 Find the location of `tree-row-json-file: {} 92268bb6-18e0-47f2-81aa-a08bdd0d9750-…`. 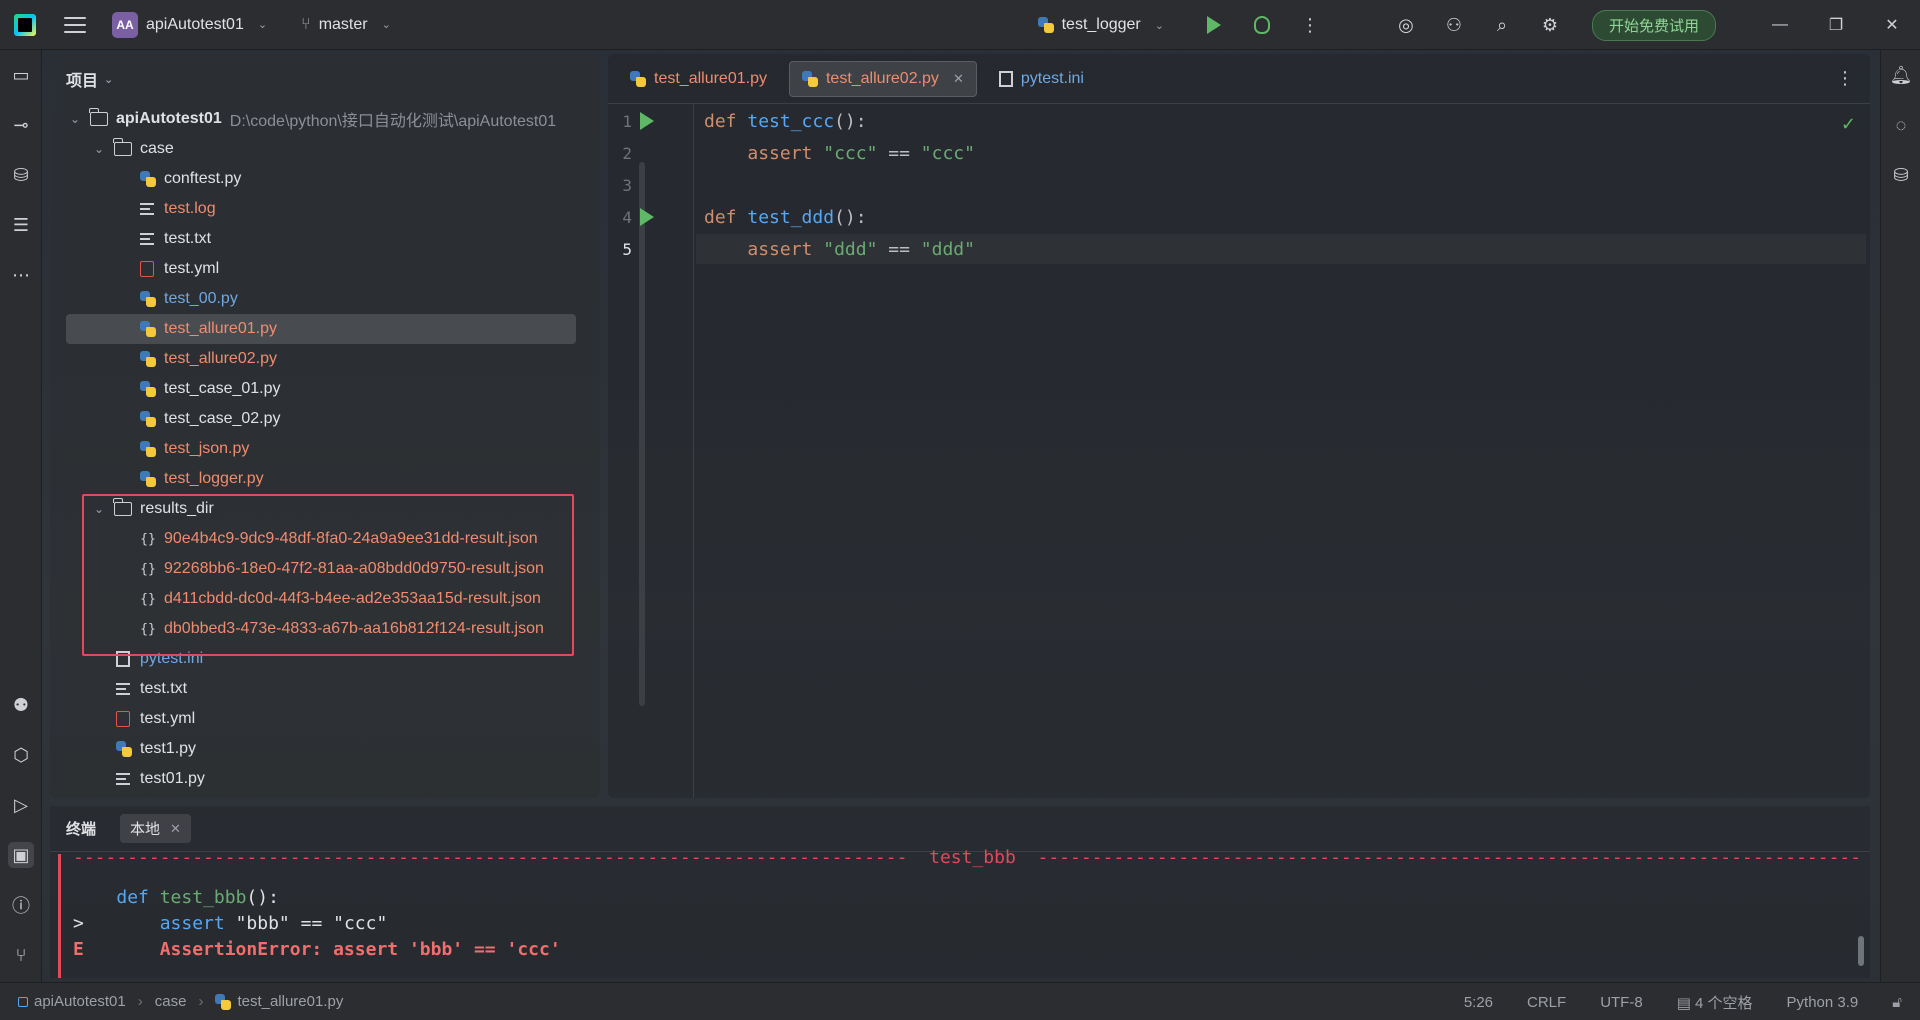

tree-row-json-file: {} 92268bb6-18e0-47f2-81aa-a08bdd0d9750-… is located at coordinates (320, 569).